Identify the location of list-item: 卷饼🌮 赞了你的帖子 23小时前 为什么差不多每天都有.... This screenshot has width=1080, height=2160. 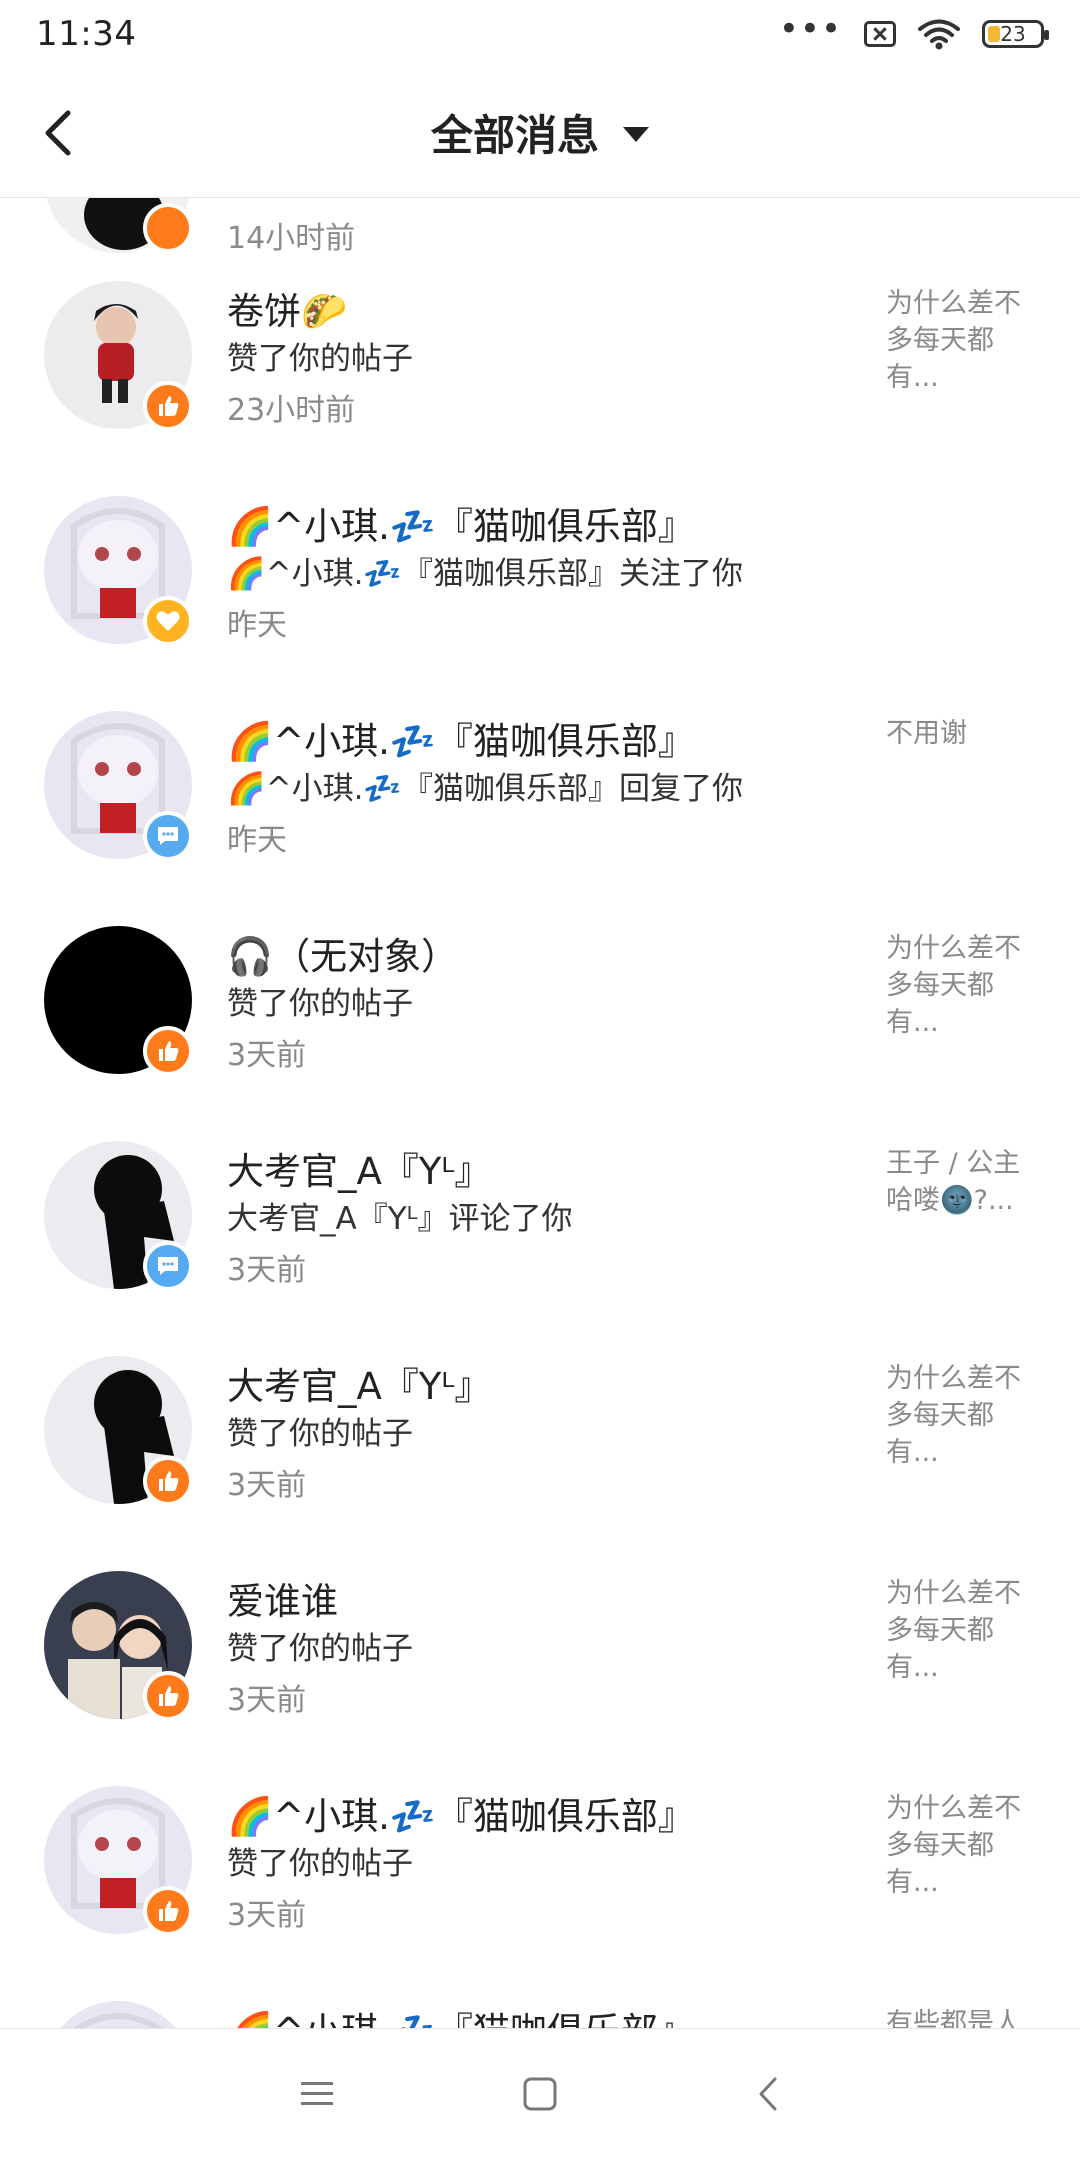
(540, 388).